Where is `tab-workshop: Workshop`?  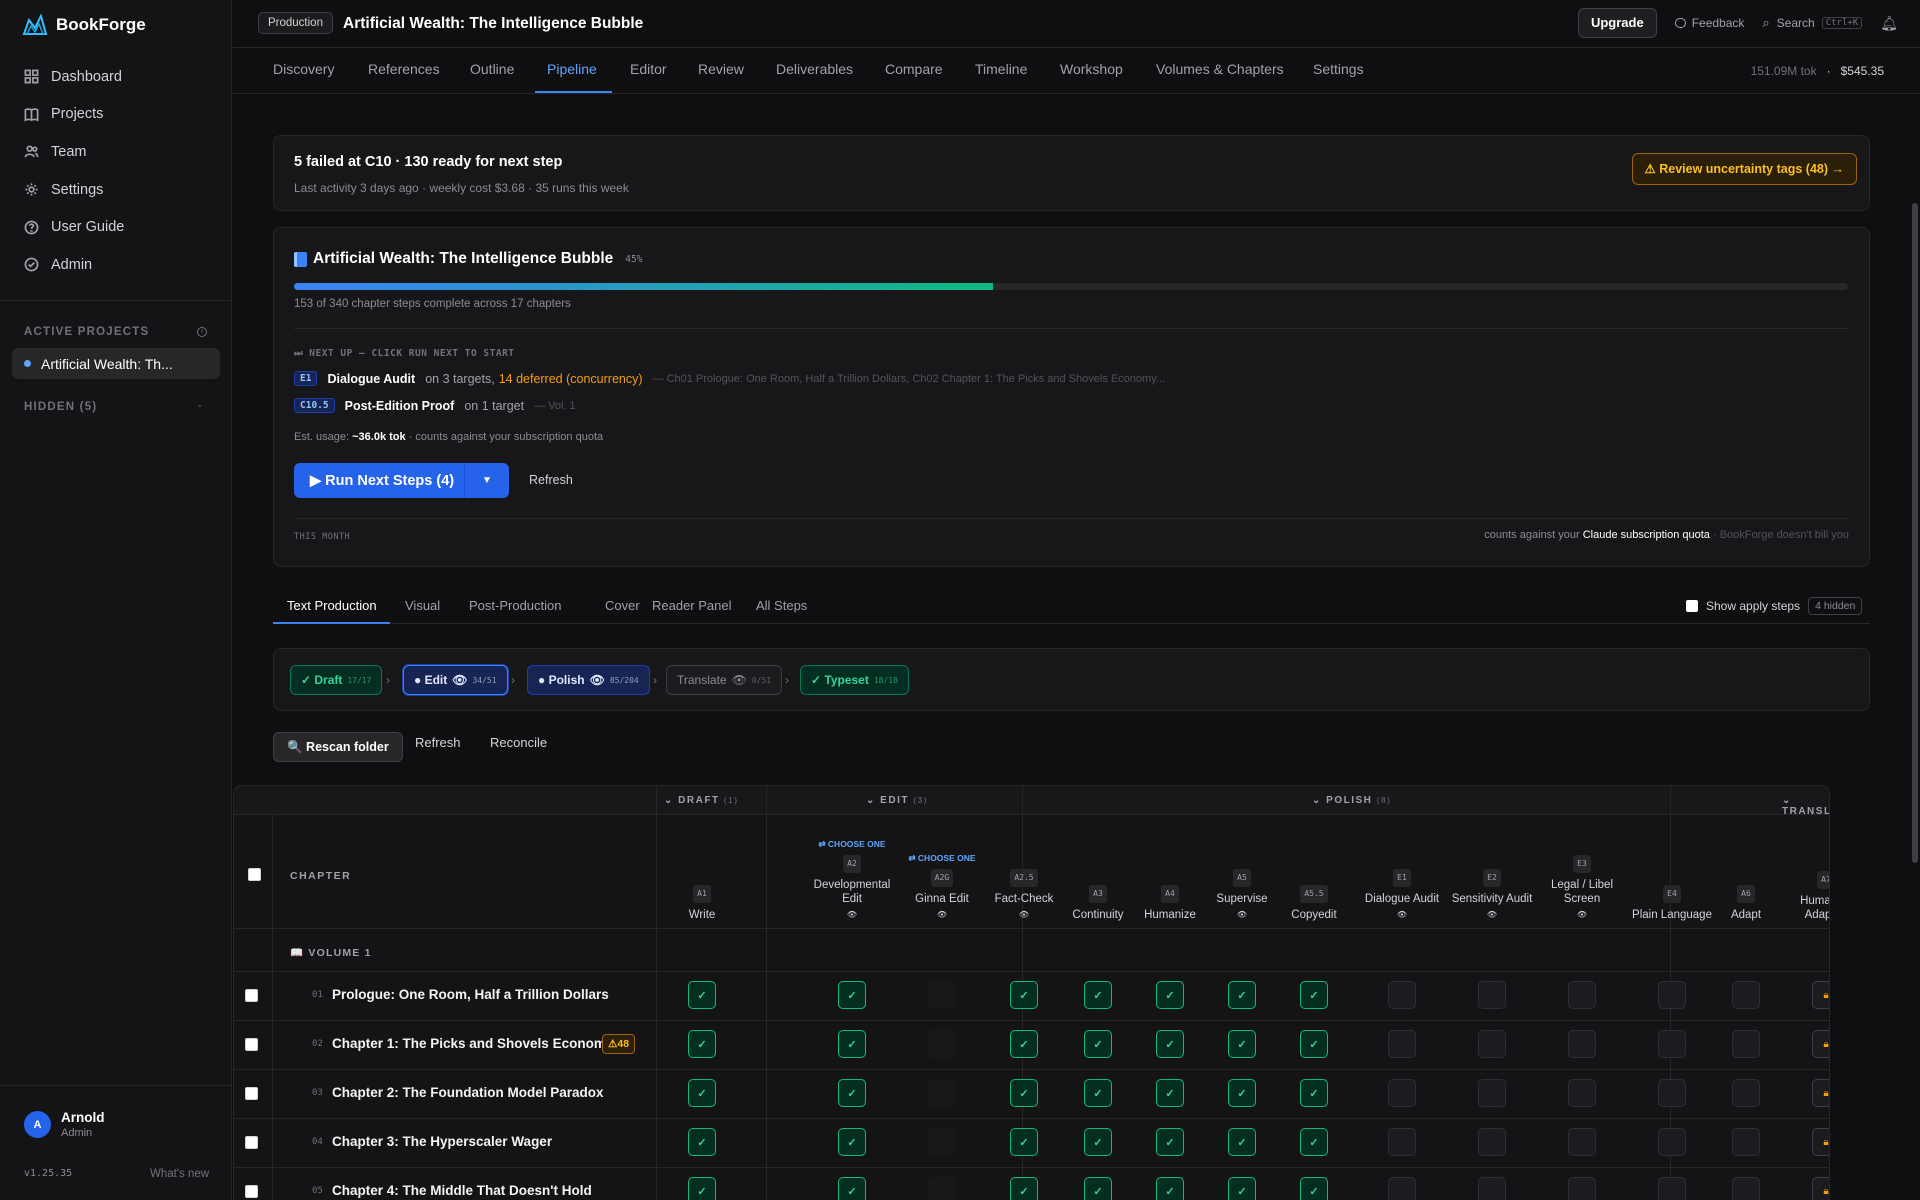 tab-workshop: Workshop is located at coordinates (1091, 69).